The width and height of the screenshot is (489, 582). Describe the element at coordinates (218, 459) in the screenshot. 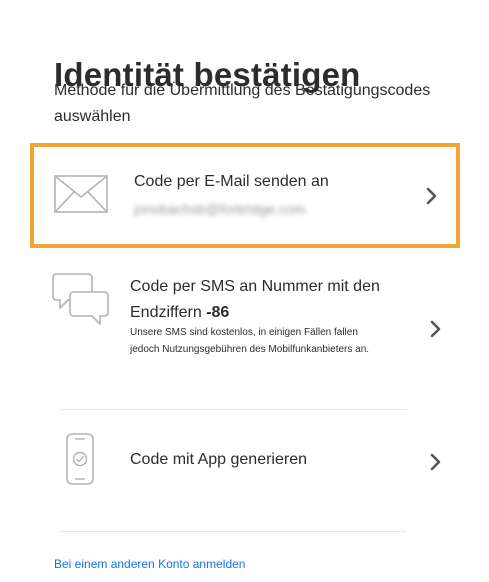

I see `option-app-label: Code mit App generieren` at that location.